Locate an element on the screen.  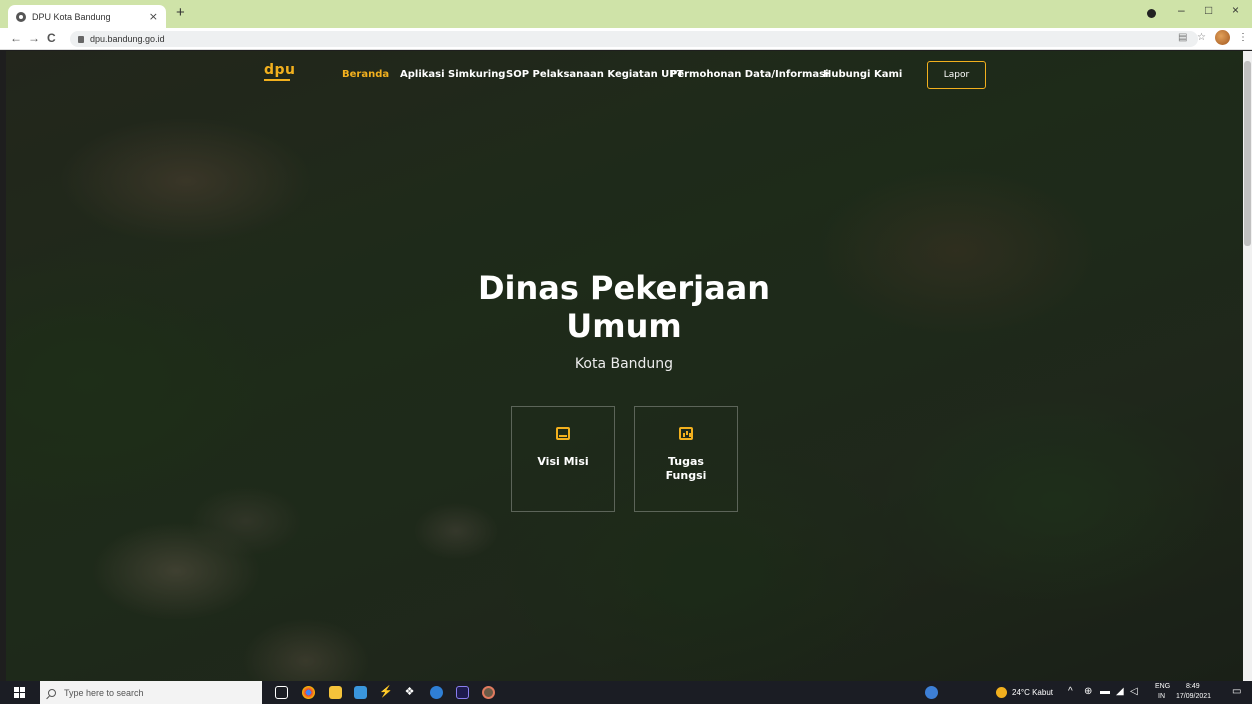
clock-date: 17/09/2021 is located at coordinates (1193, 696).